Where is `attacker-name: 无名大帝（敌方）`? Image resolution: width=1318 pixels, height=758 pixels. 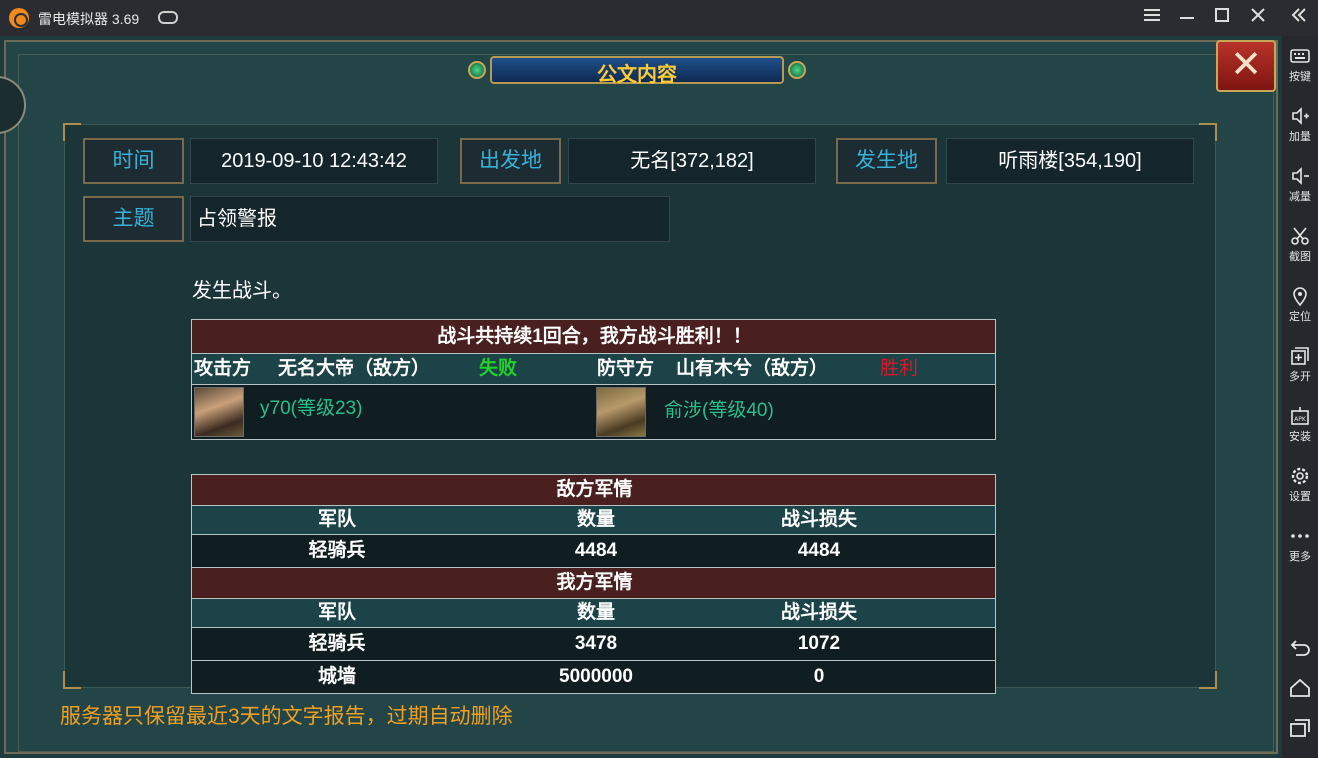 attacker-name: 无名大帝（敌方） is located at coordinates (354, 368).